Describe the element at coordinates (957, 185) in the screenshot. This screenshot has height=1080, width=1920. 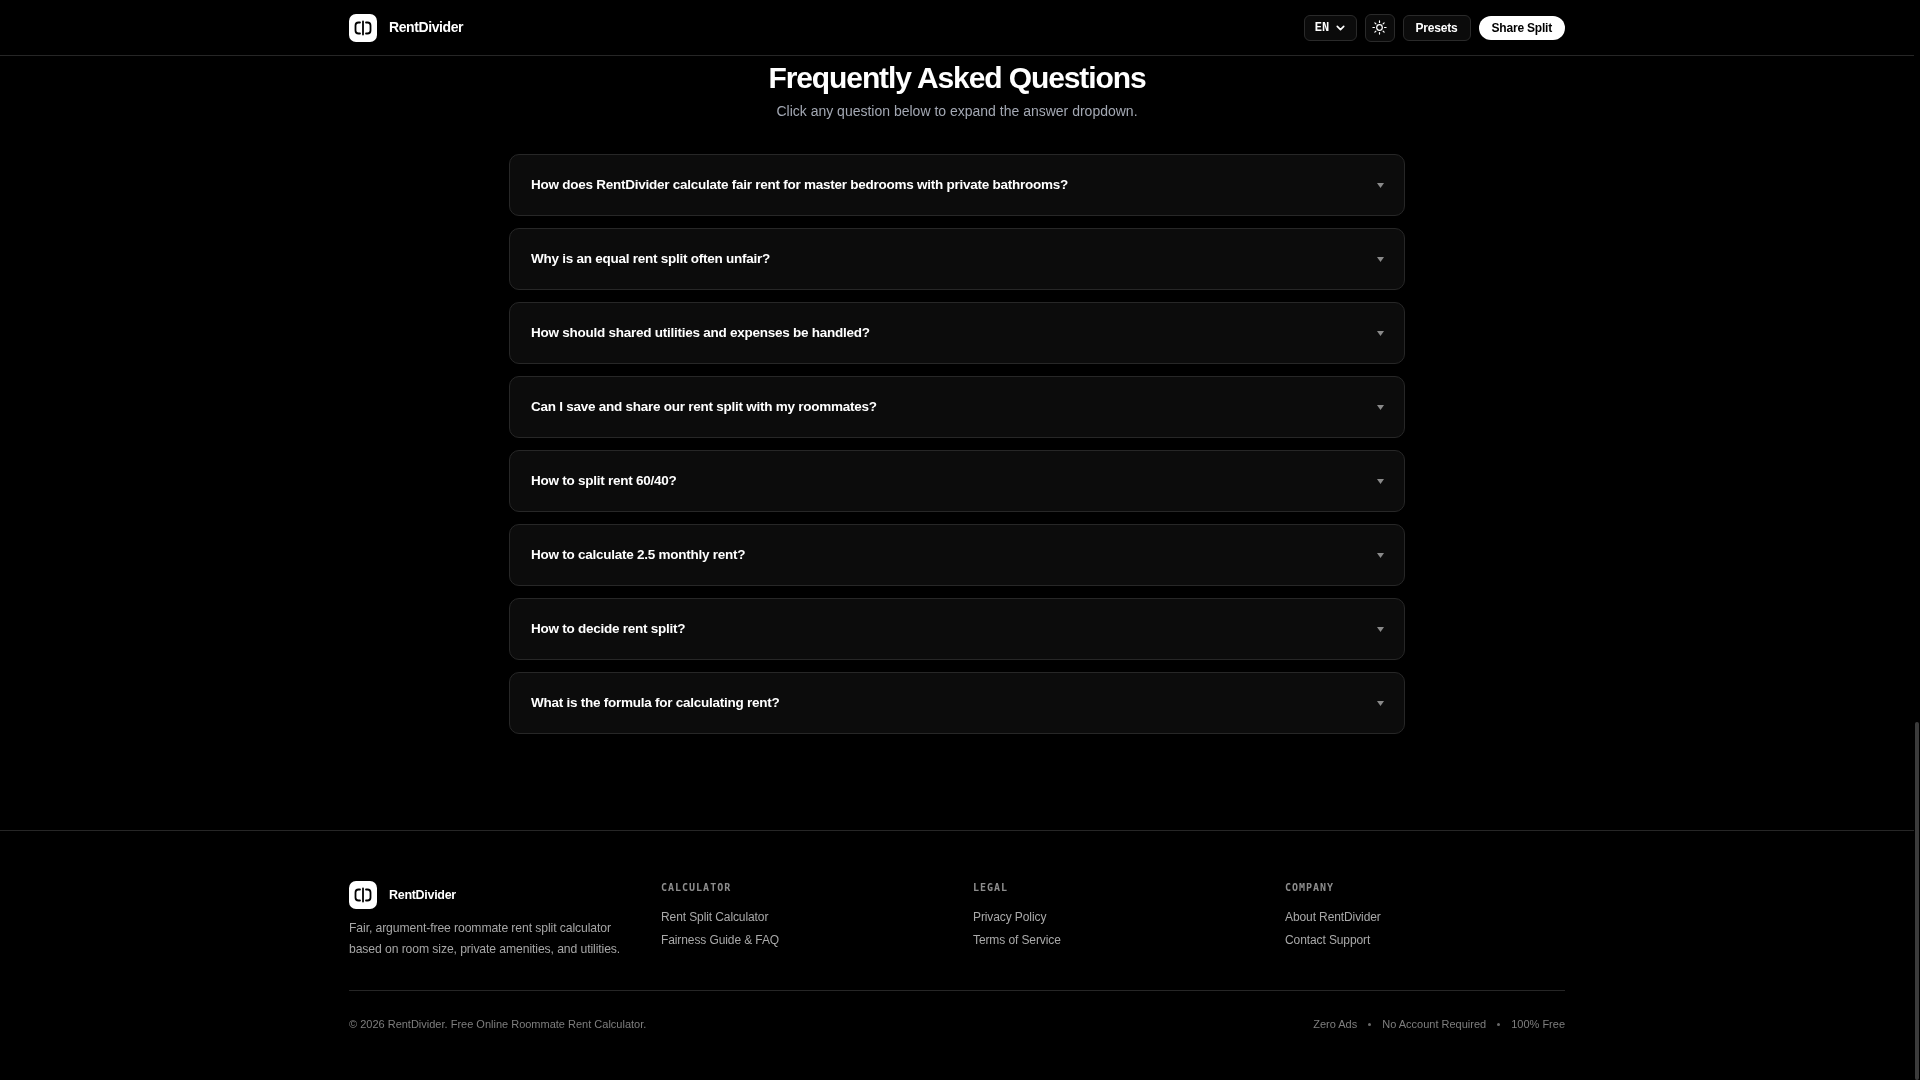
I see `faq-accordion-item: How does RentDivider calculate fair rent for master bedrooms with private bathrooms?` at that location.